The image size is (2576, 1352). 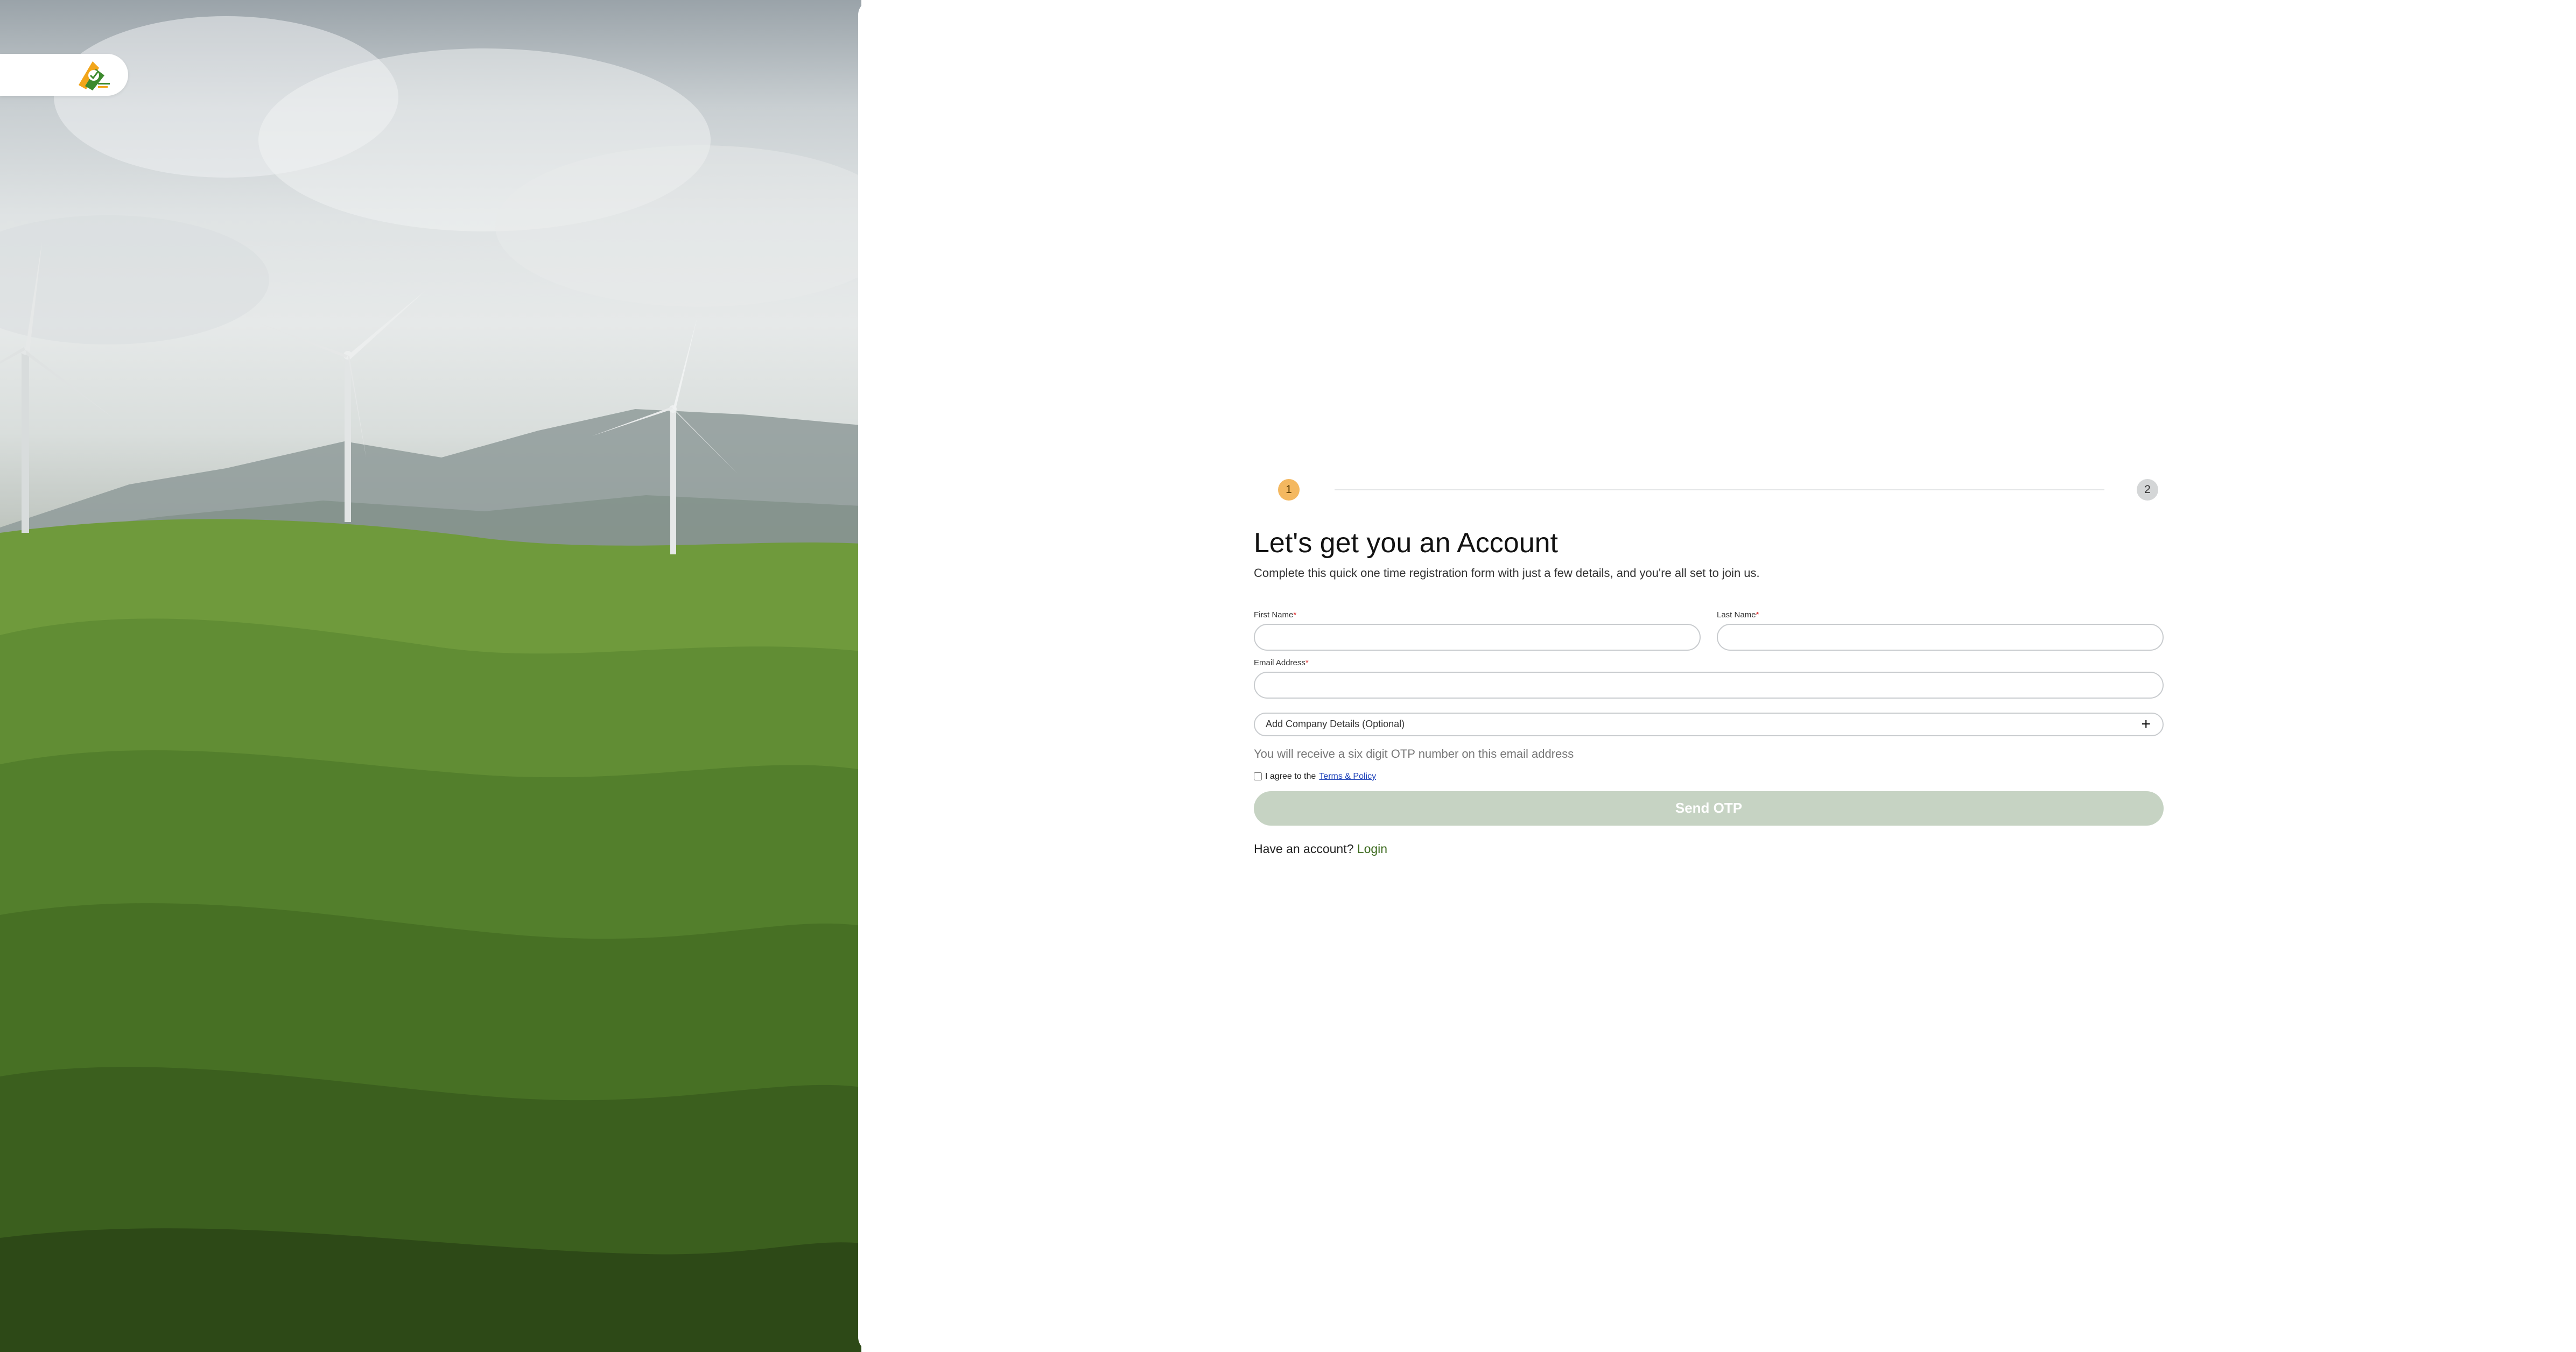 What do you see at coordinates (1709, 630) in the screenshot?
I see `name-row: First Name* Last Name*` at bounding box center [1709, 630].